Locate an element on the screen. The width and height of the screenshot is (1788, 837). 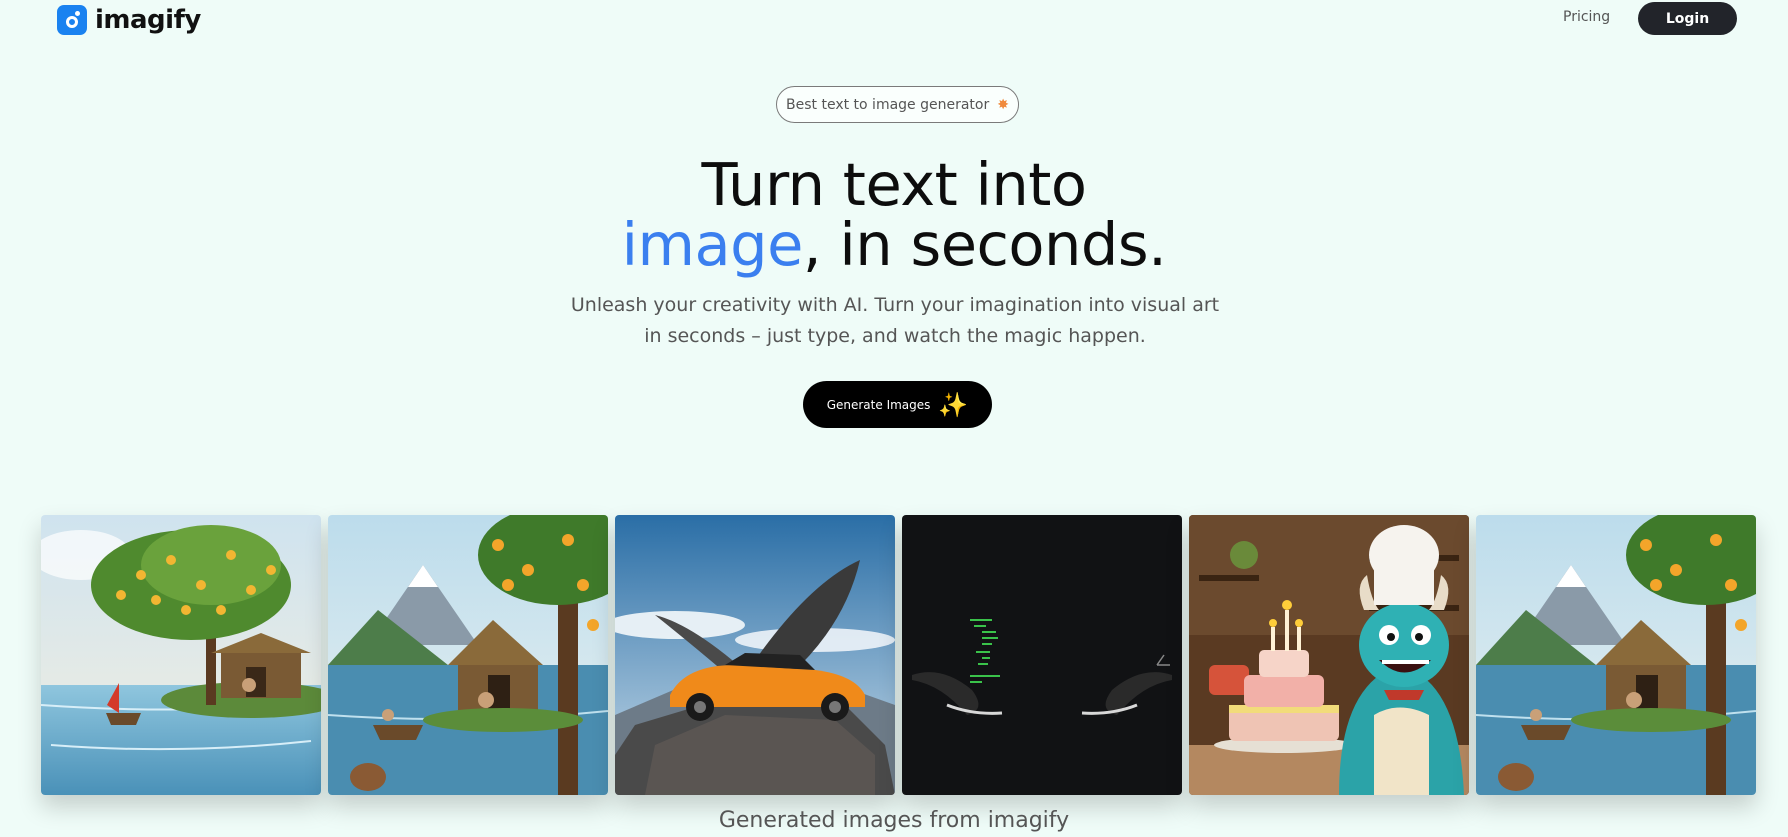
logo-icon is located at coordinates (72, 20).